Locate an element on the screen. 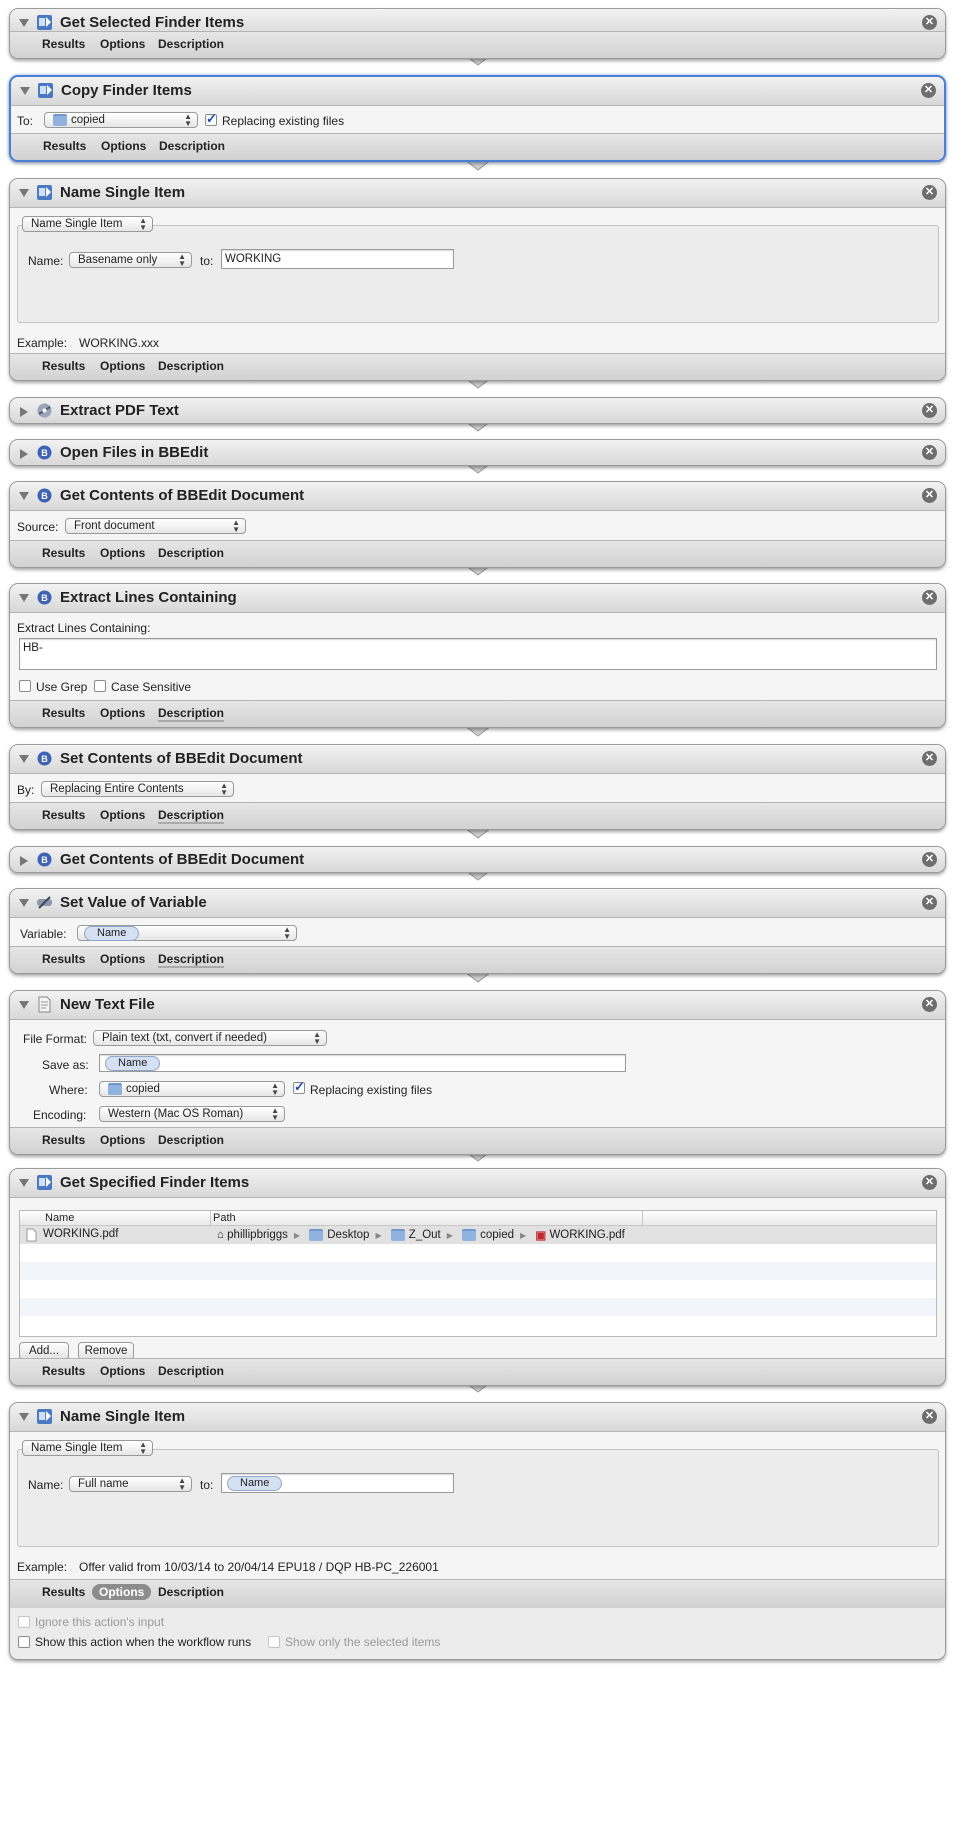  column-path: Path is located at coordinates (224, 1218).